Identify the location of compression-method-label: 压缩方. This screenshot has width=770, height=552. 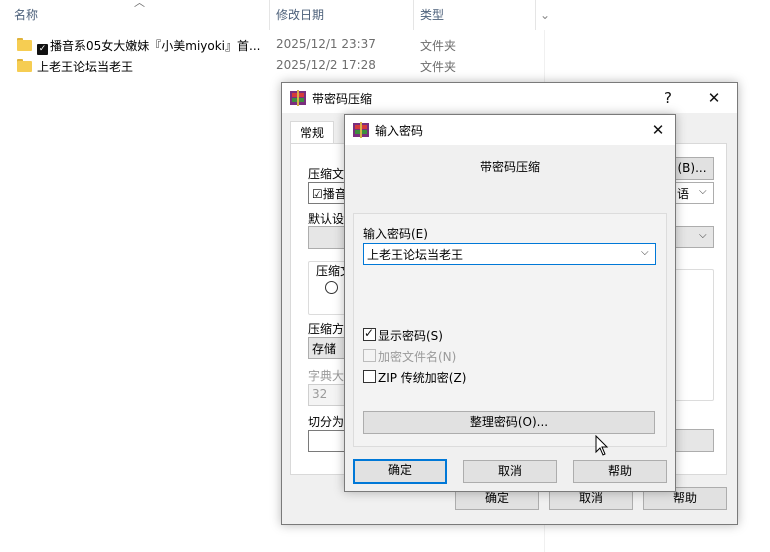
(326, 329).